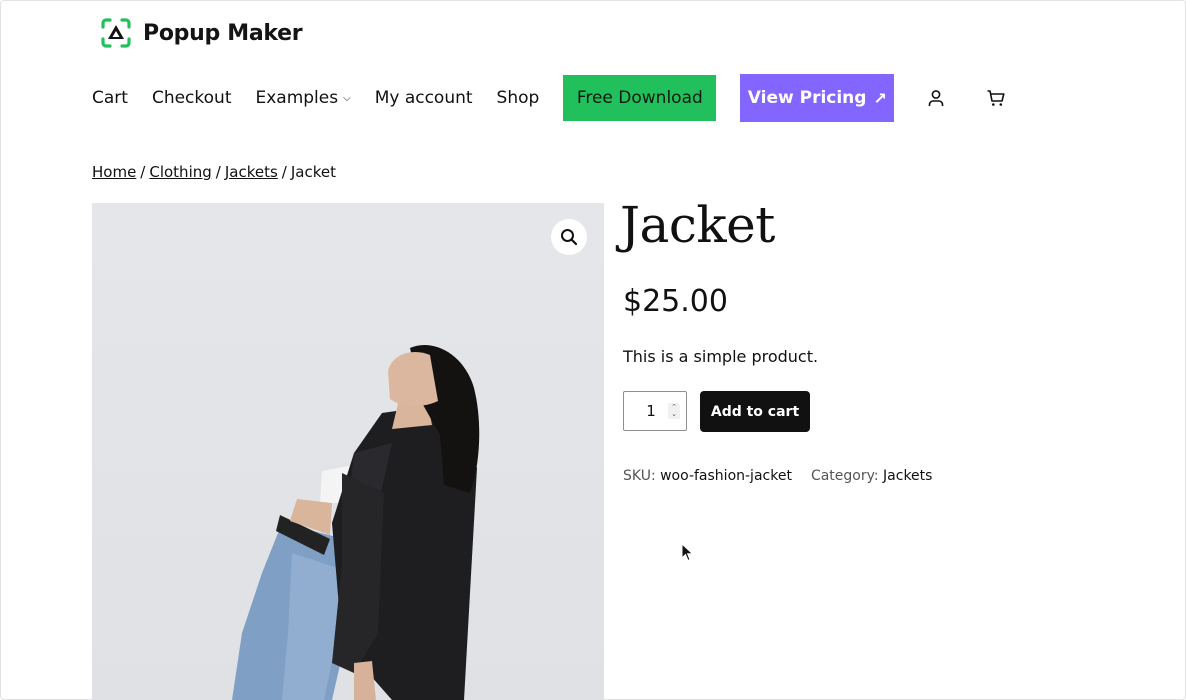  I want to click on free-download-button: Free Download, so click(640, 98).